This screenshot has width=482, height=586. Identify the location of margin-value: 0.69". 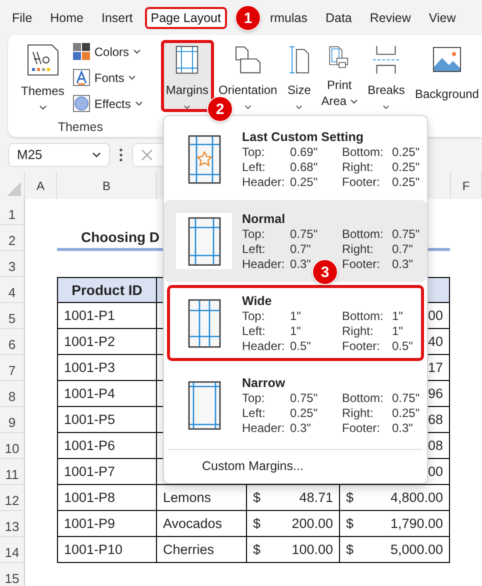
(304, 152).